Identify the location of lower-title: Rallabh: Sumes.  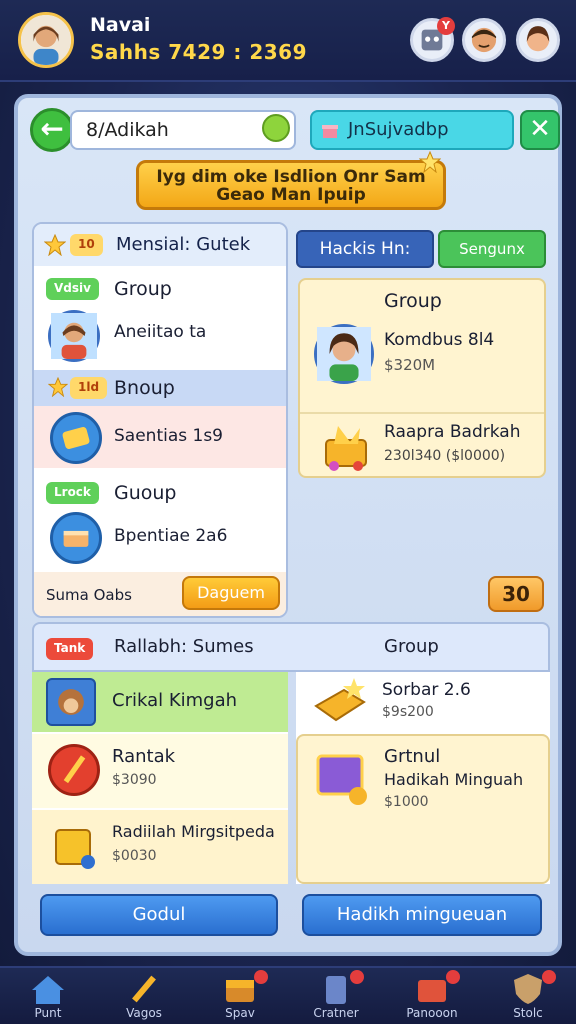
(184, 646).